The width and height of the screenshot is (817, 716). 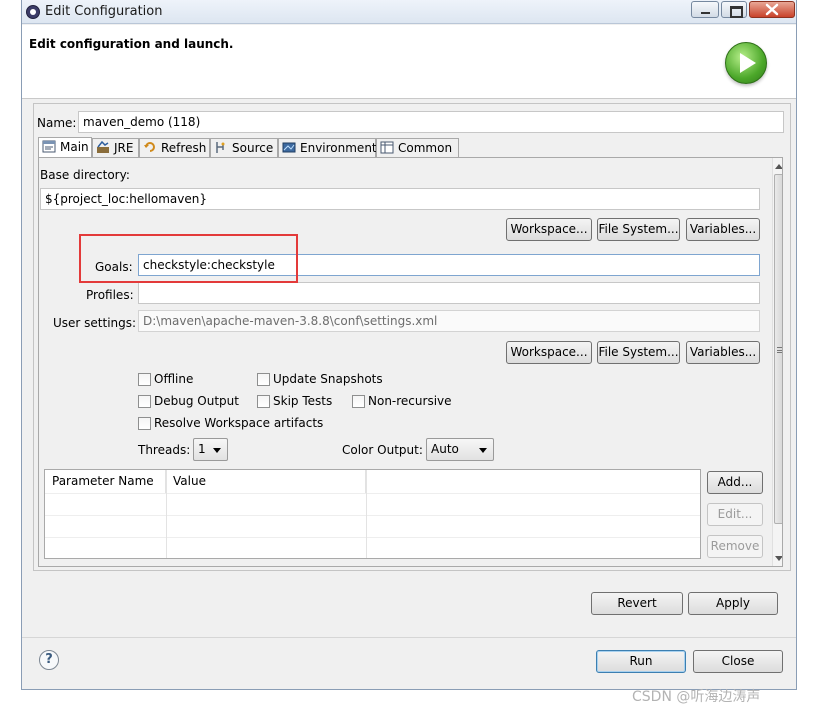 What do you see at coordinates (144, 423) in the screenshot?
I see `resolve-workspace-checkbox` at bounding box center [144, 423].